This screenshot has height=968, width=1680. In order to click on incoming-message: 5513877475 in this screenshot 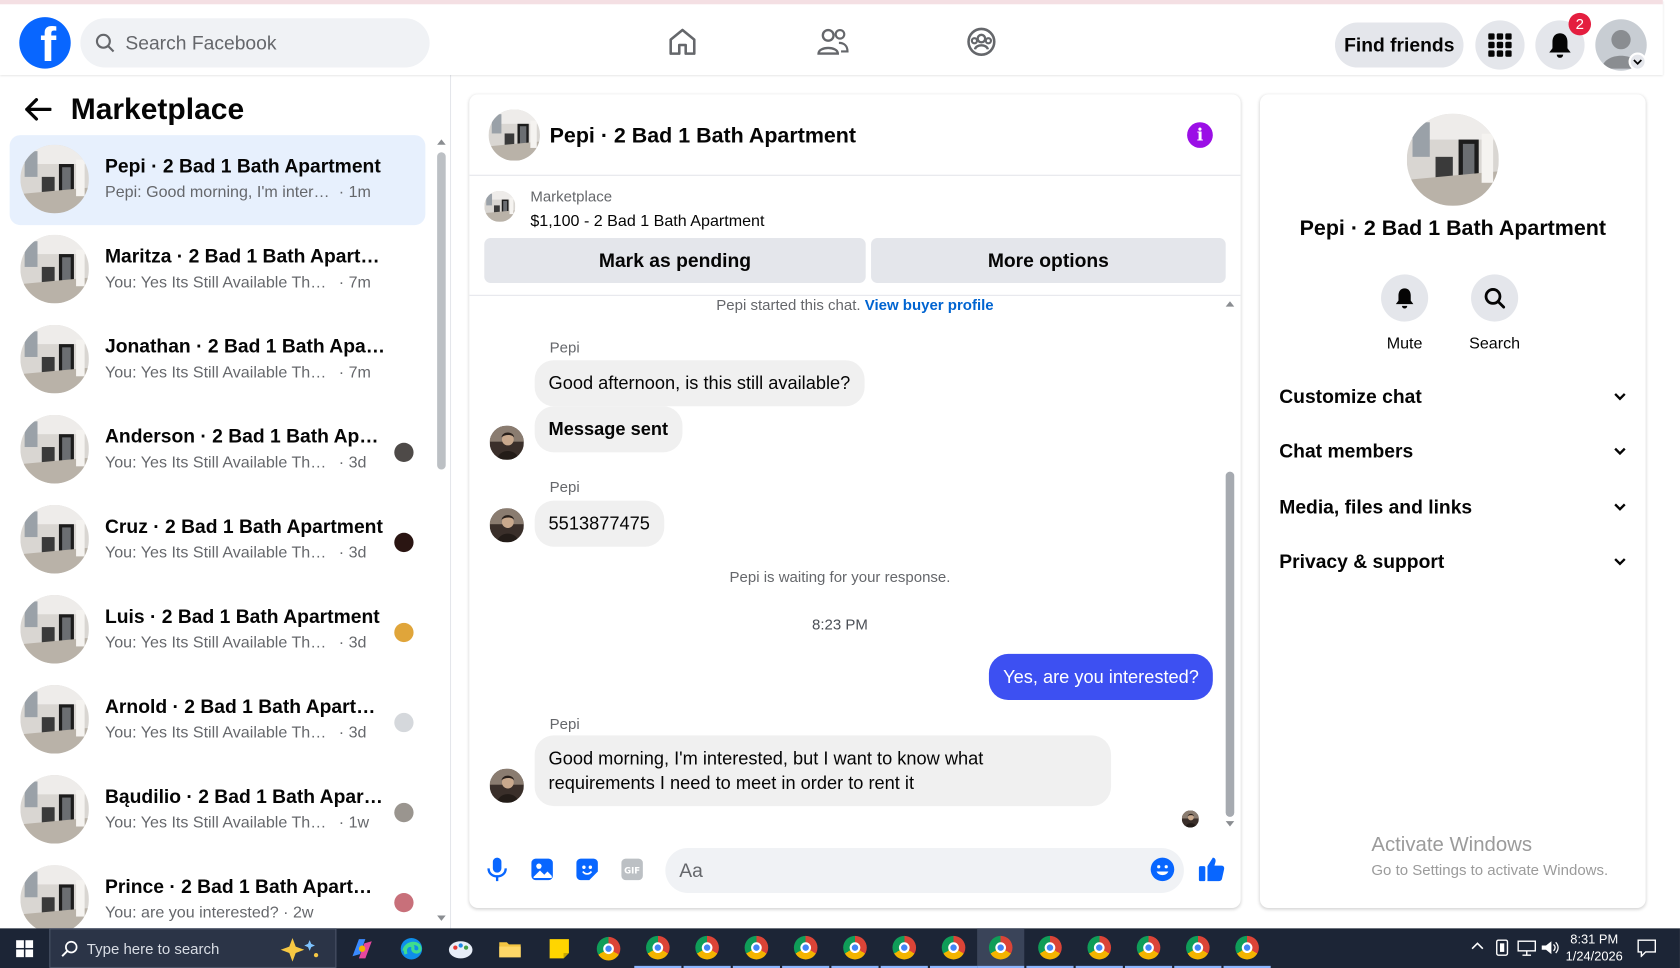, I will do `click(599, 523)`.